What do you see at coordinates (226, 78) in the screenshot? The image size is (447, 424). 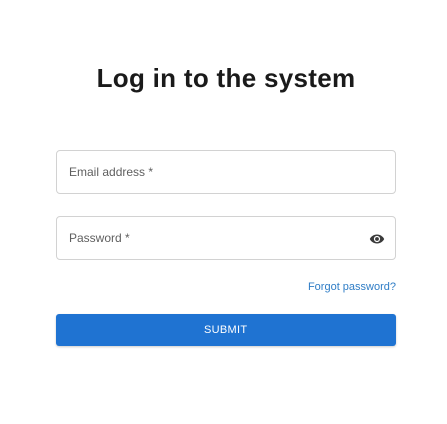 I see `page-title: Log in to the system` at bounding box center [226, 78].